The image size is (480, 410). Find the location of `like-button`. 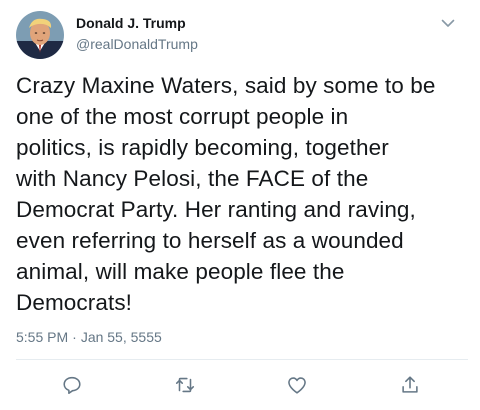

like-button is located at coordinates (297, 385).